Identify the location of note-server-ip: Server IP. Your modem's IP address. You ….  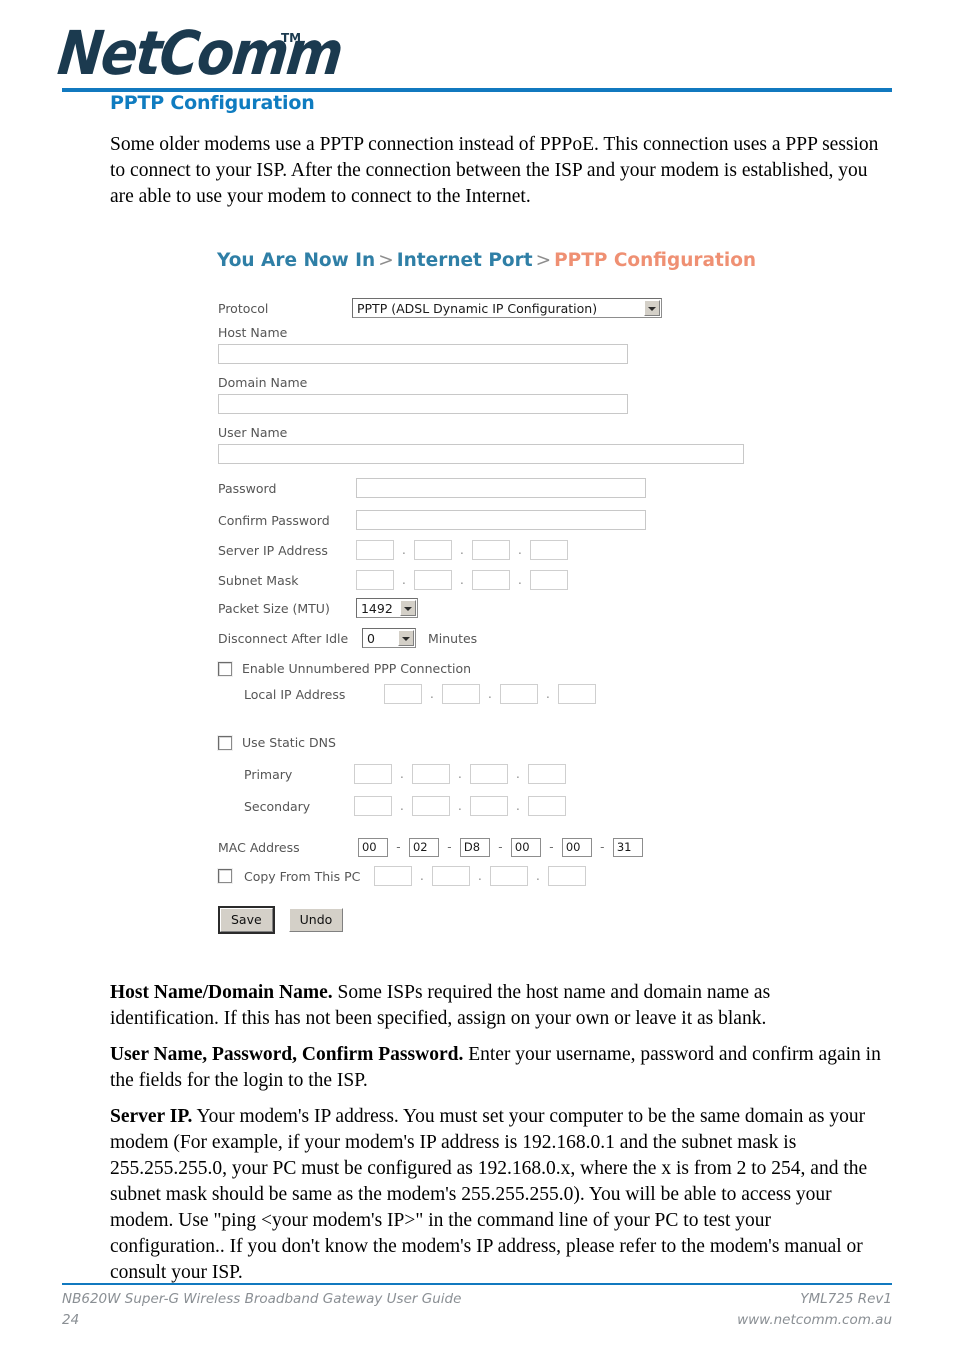
(496, 1195).